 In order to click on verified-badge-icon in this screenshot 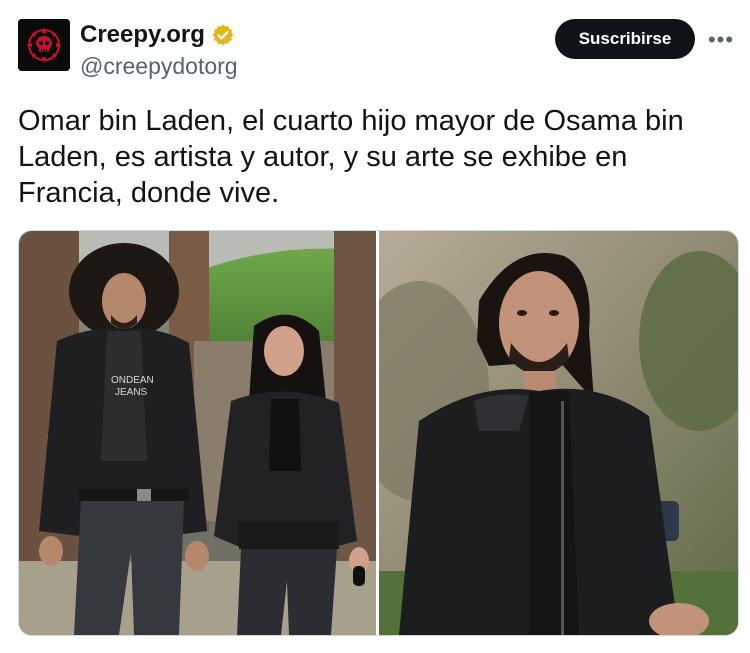, I will do `click(223, 35)`.